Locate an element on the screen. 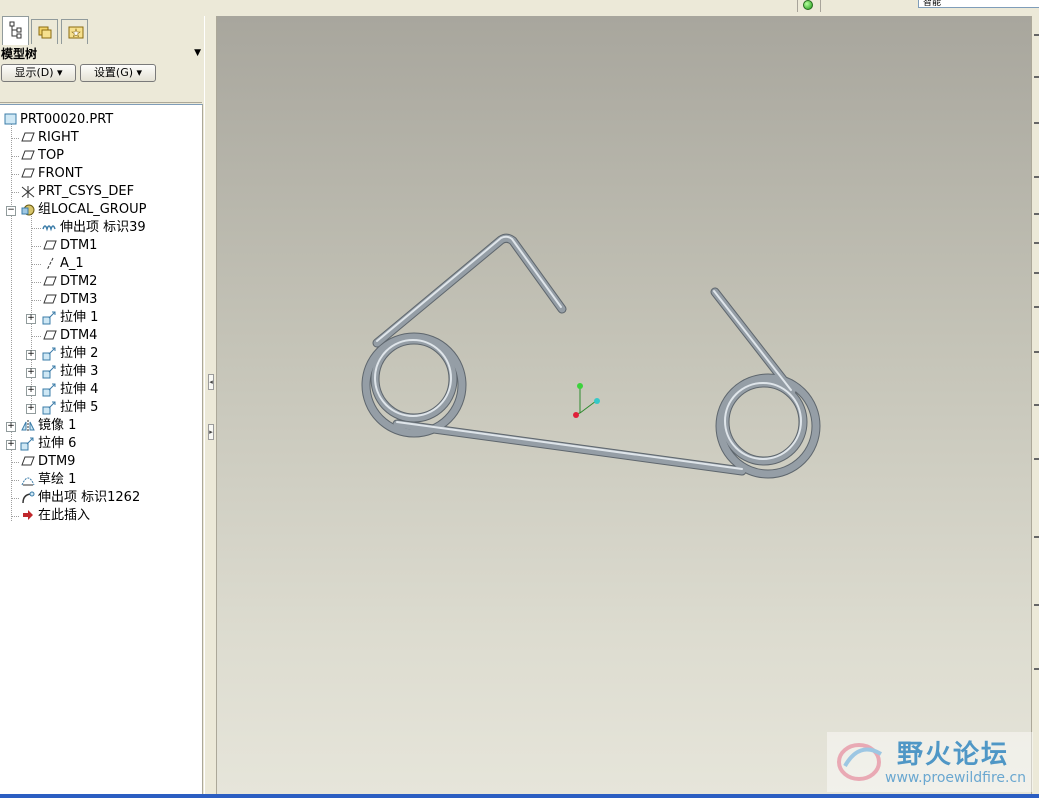  coordinate-system-icon is located at coordinates (28, 192).